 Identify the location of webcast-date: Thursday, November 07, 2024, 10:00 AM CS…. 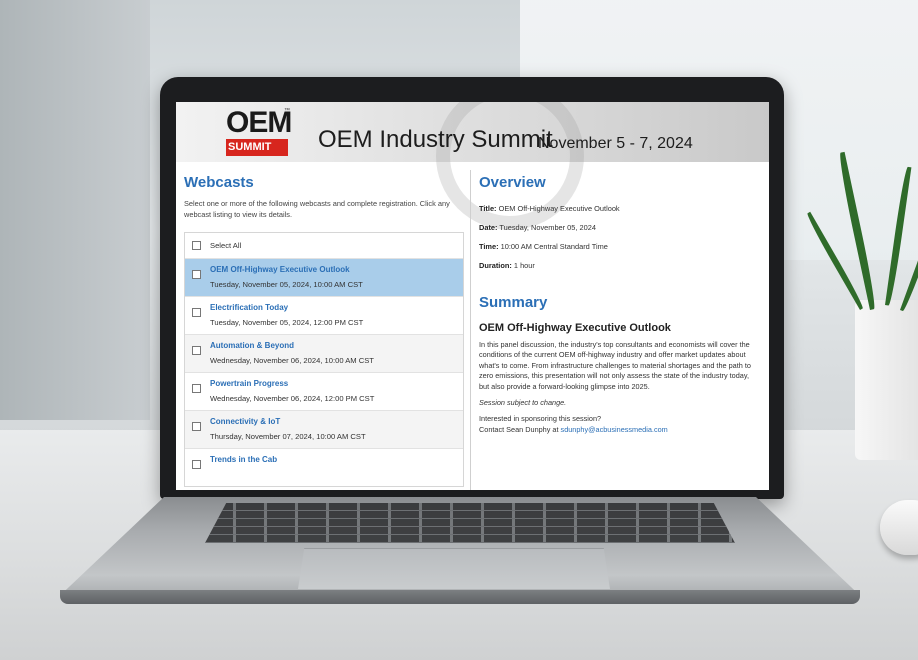
(288, 436).